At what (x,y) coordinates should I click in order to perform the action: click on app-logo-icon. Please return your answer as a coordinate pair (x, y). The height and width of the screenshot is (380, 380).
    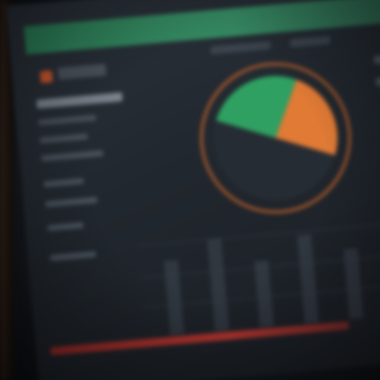
    Looking at the image, I should click on (46, 77).